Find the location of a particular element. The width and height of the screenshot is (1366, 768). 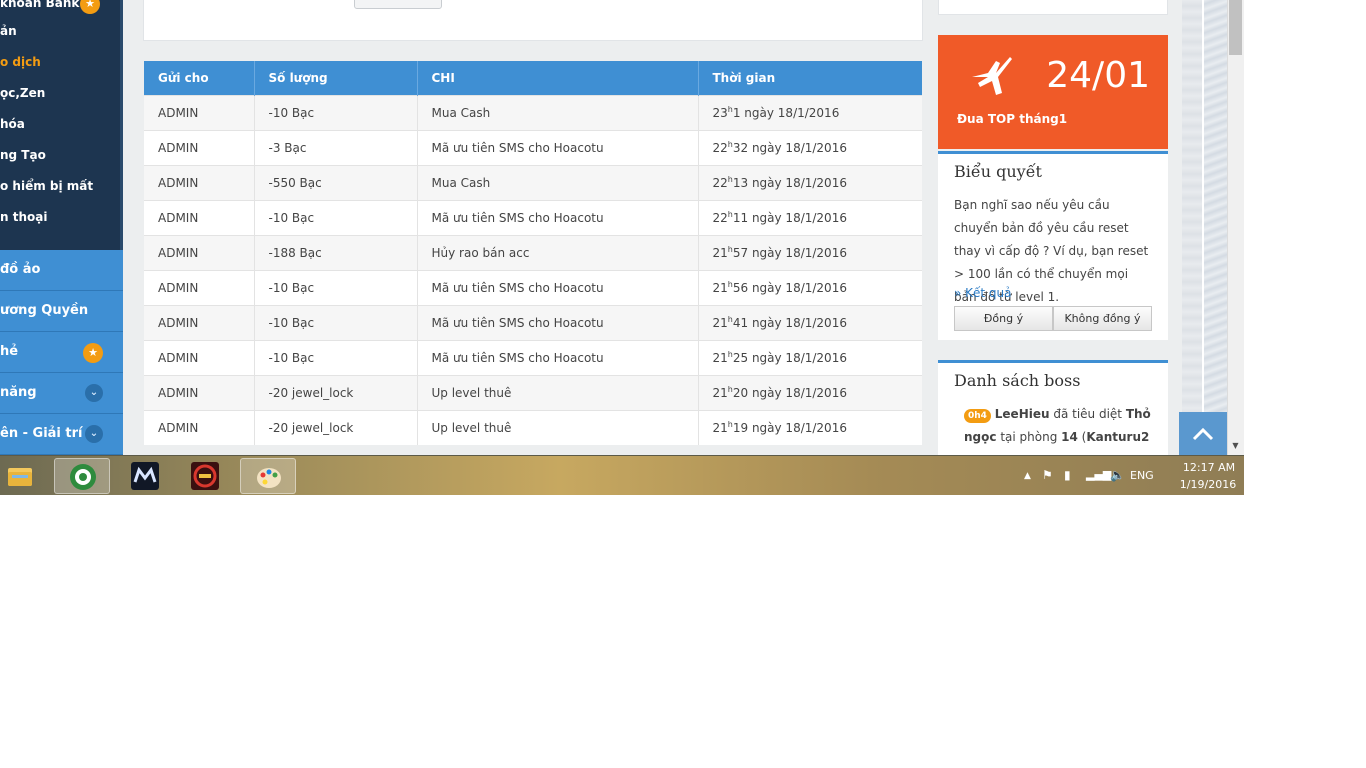

taskbar-coccoc-browser is located at coordinates (82, 476).